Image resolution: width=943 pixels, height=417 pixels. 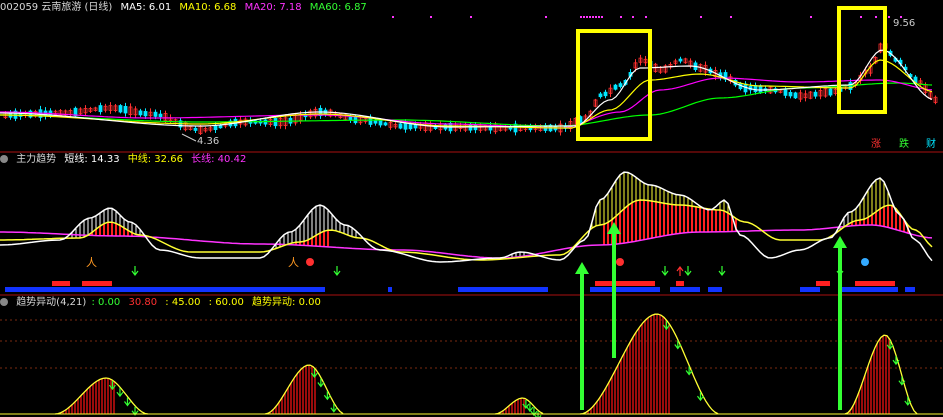 What do you see at coordinates (304, 389) in the screenshot?
I see `anomaly-line` at bounding box center [304, 389].